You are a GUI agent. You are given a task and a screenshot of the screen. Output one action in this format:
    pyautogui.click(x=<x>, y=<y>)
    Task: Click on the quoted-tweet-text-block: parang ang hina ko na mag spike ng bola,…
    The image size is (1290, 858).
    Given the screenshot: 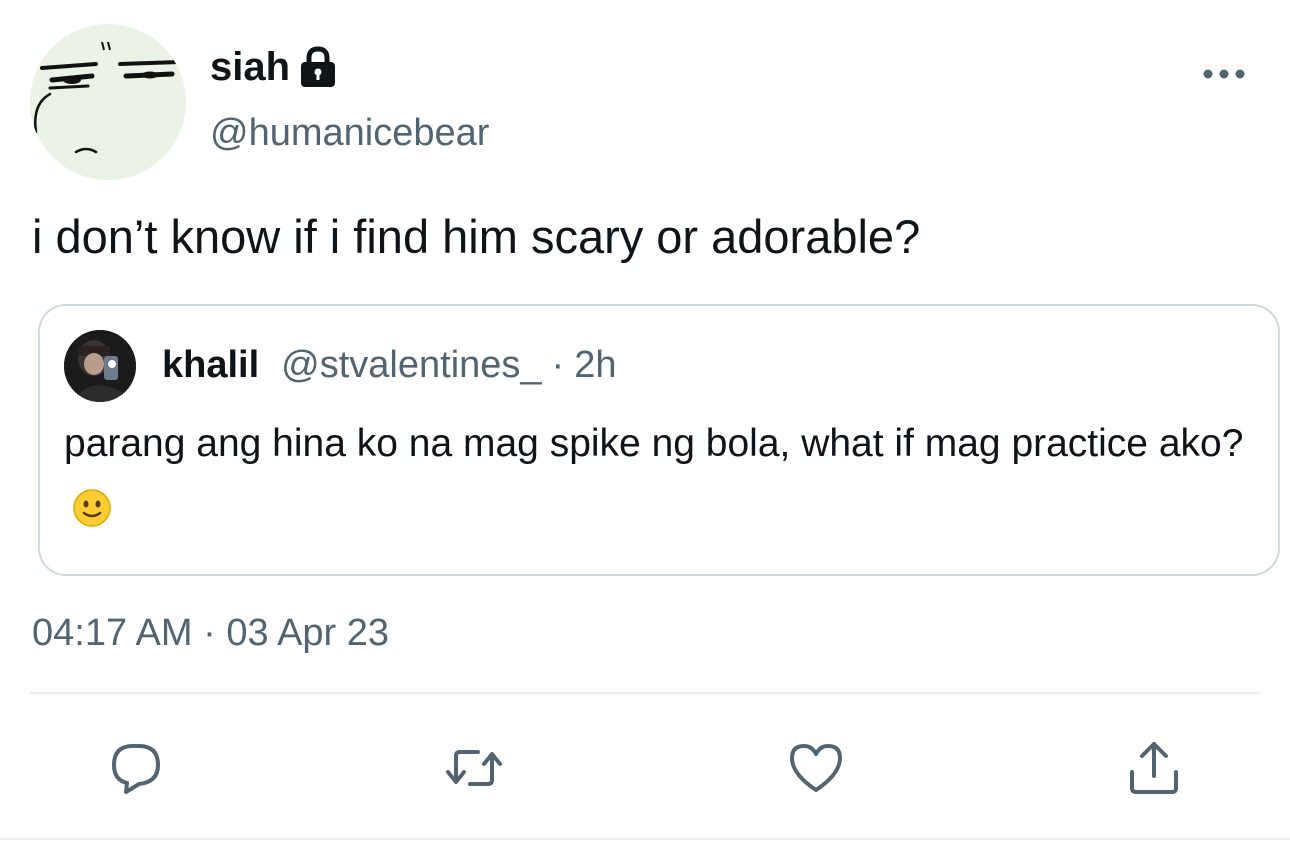 What is the action you would take?
    pyautogui.click(x=654, y=476)
    